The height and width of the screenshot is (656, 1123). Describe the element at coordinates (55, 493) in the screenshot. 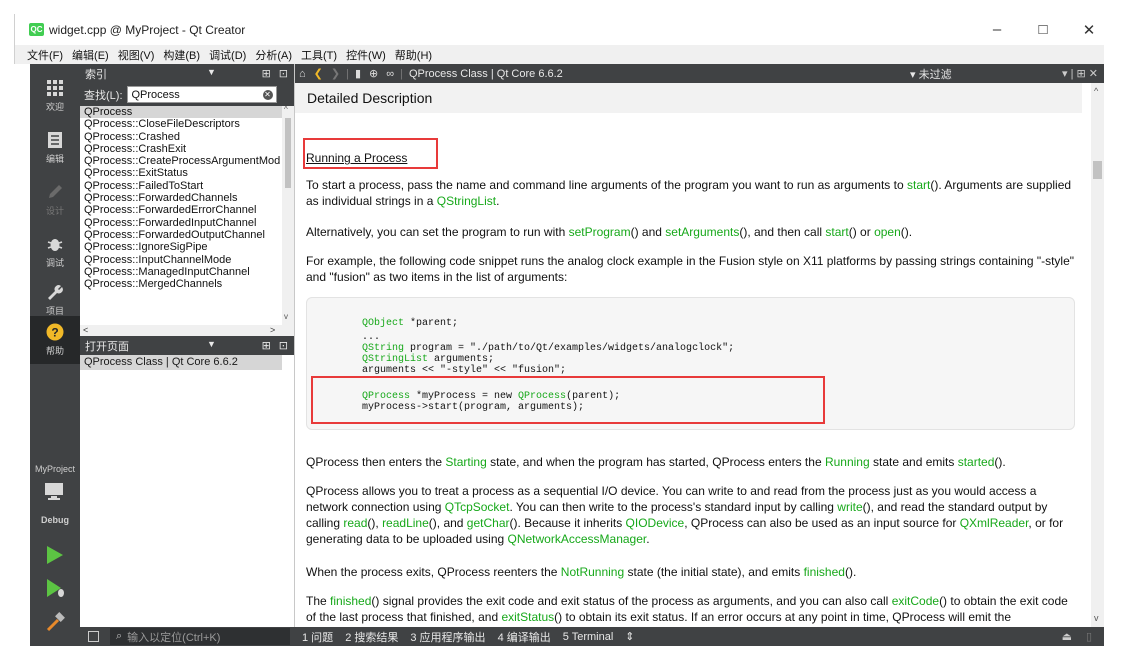

I see `monitor-icon` at that location.